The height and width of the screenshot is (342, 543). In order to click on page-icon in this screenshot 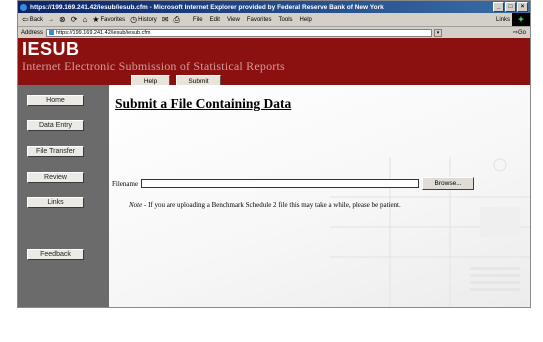, I will do `click(52, 32)`.